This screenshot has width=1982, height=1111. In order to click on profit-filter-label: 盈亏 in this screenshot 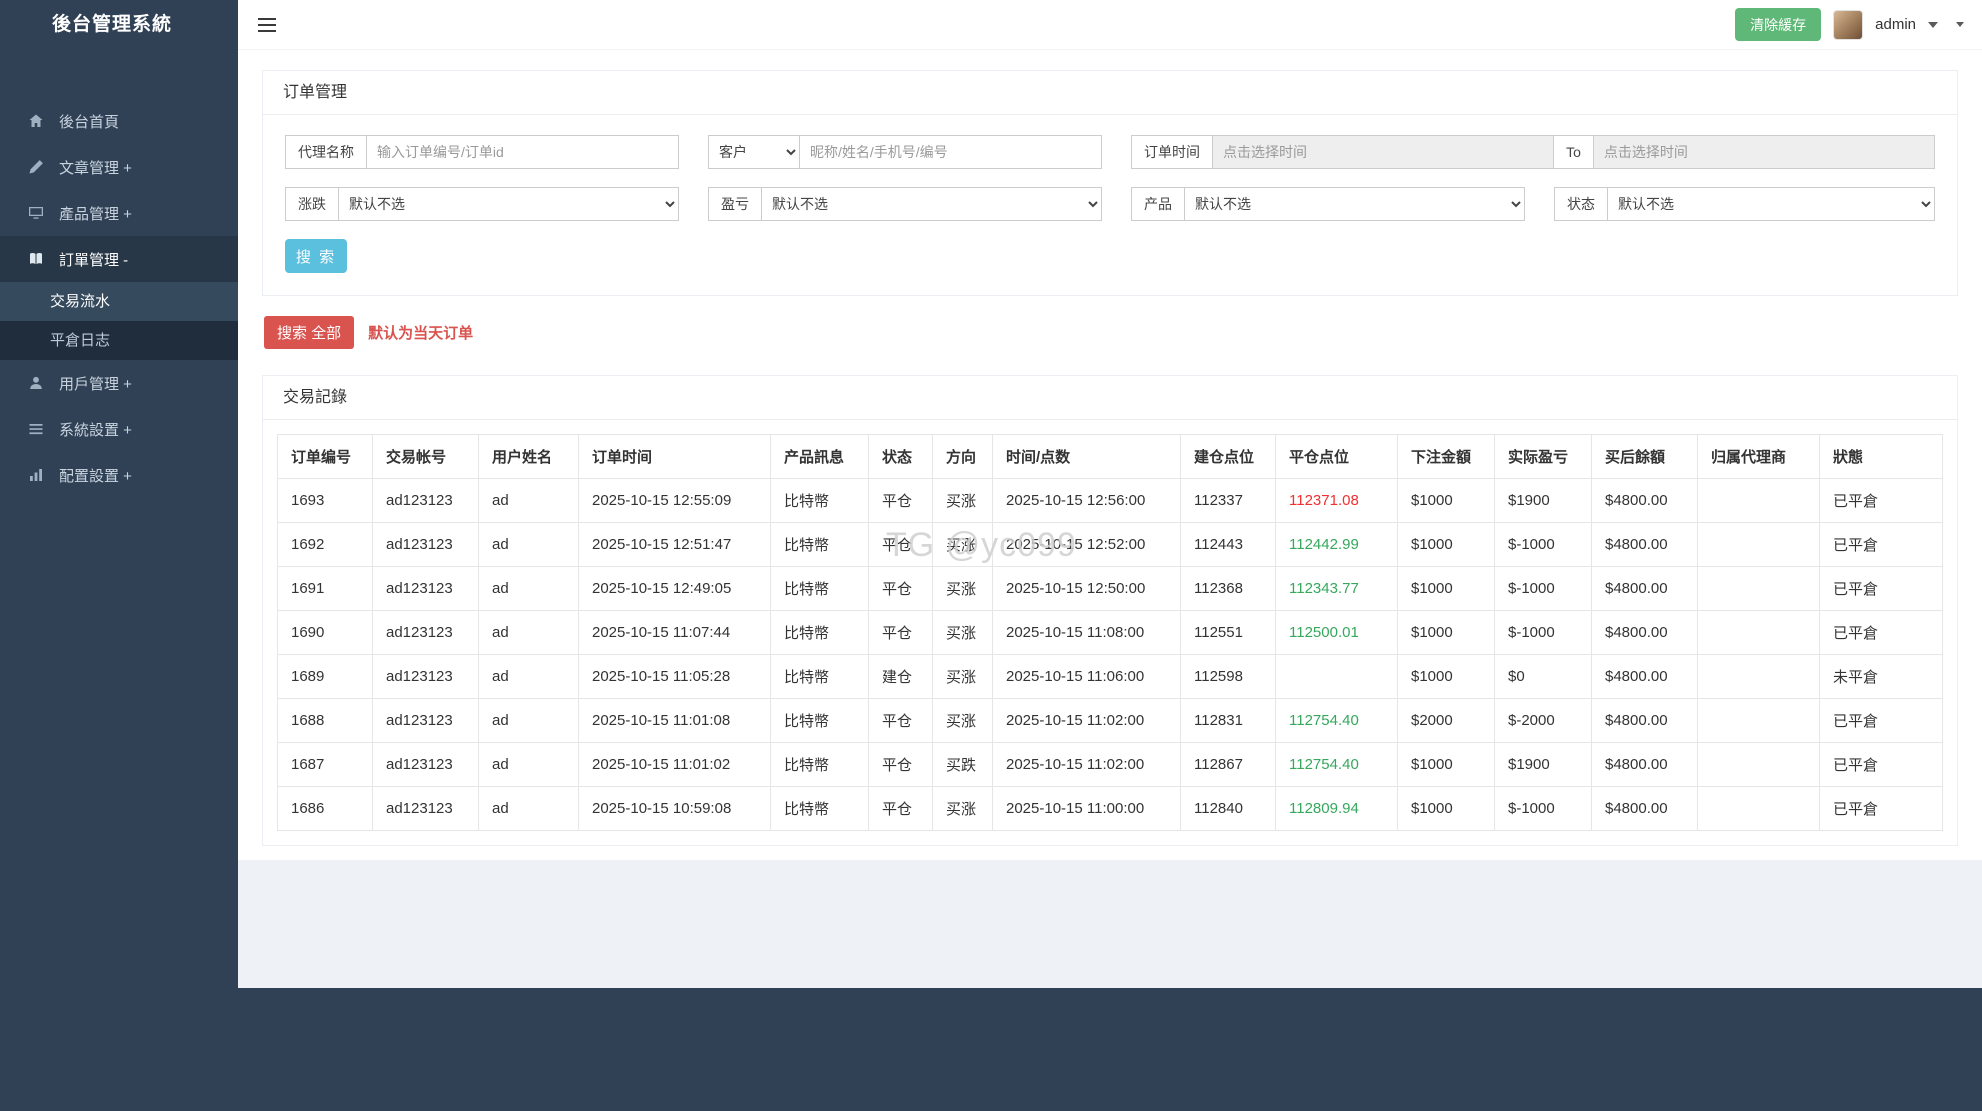, I will do `click(735, 204)`.